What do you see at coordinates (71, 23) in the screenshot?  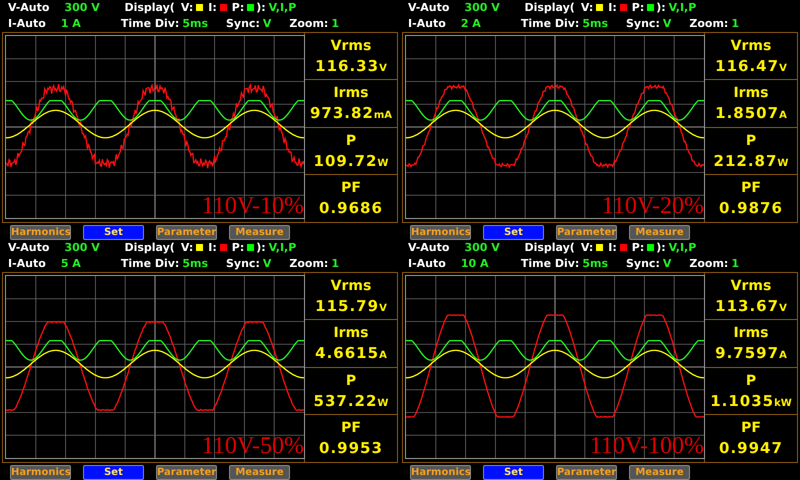 I see `range-value: 1 A` at bounding box center [71, 23].